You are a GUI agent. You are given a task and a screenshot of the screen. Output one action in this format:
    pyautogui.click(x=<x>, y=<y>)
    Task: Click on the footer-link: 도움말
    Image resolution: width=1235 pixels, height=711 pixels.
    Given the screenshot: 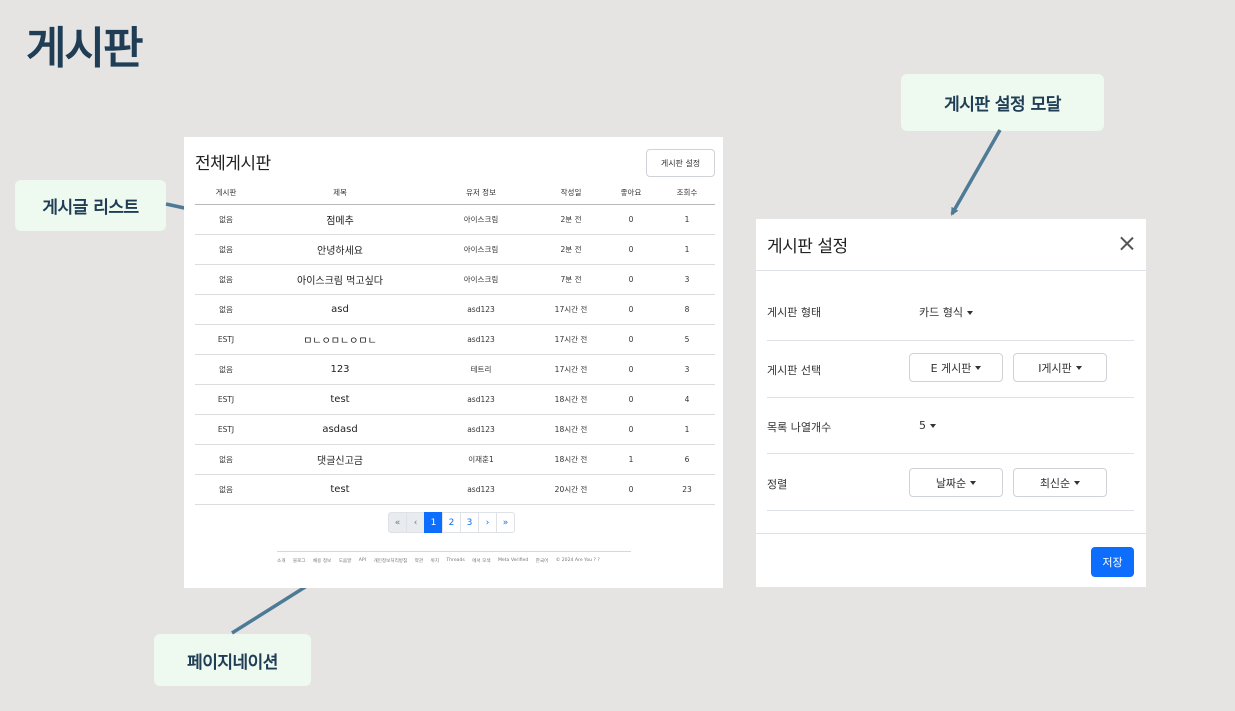 What is the action you would take?
    pyautogui.click(x=345, y=561)
    